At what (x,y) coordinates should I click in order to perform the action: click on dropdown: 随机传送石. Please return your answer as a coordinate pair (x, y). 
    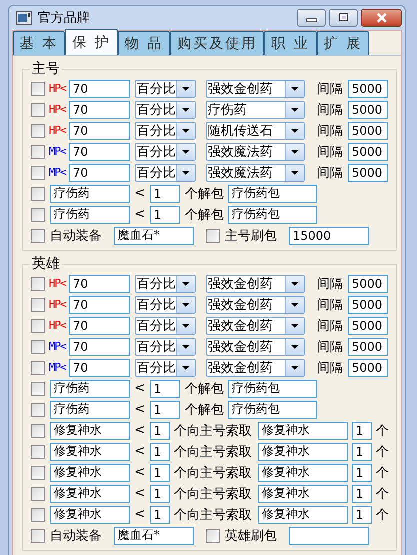
    Looking at the image, I should click on (255, 131).